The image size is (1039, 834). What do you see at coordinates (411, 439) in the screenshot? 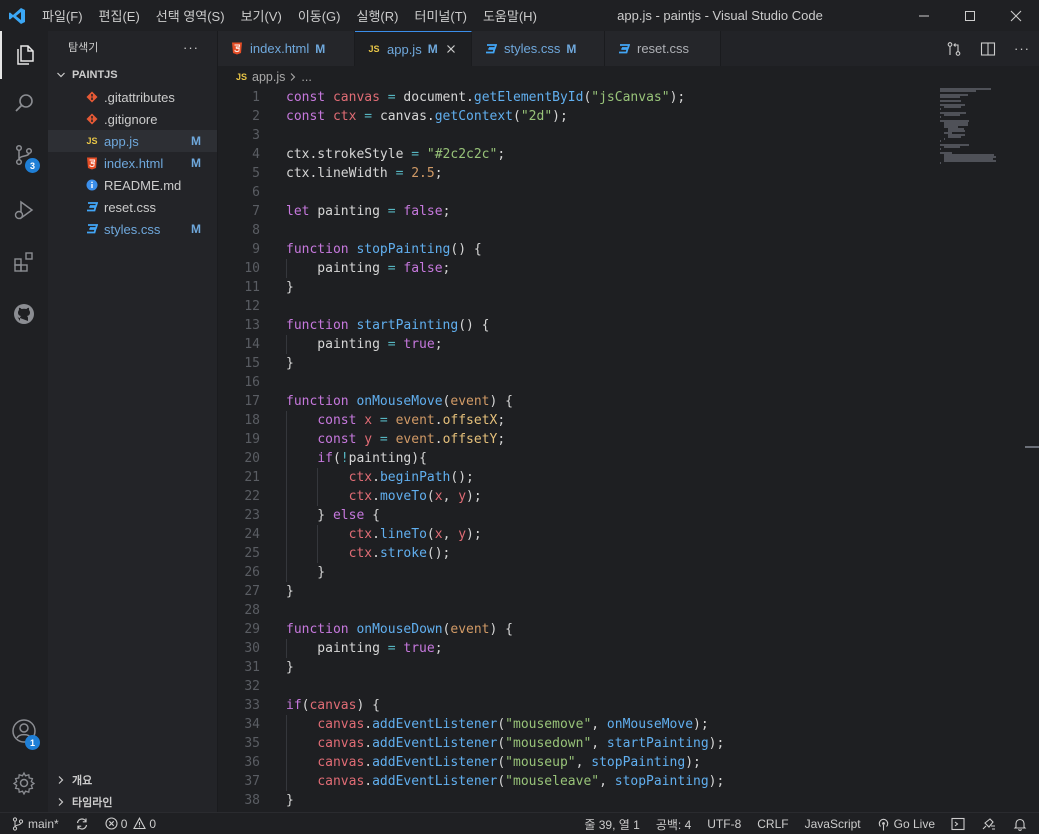
I see `code-text: const y = event.offsetY;` at bounding box center [411, 439].